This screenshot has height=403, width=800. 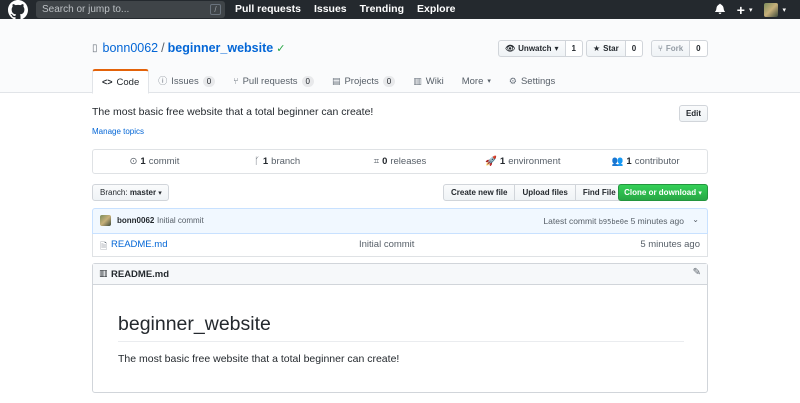 I want to click on github-logo-icon, so click(x=18, y=10).